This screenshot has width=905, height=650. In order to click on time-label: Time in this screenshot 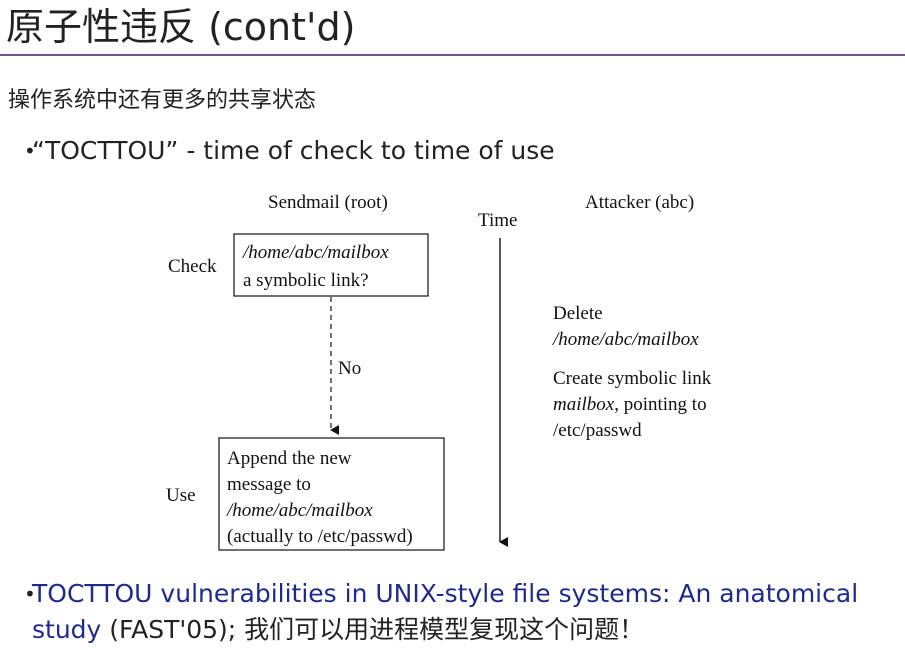, I will do `click(497, 220)`.